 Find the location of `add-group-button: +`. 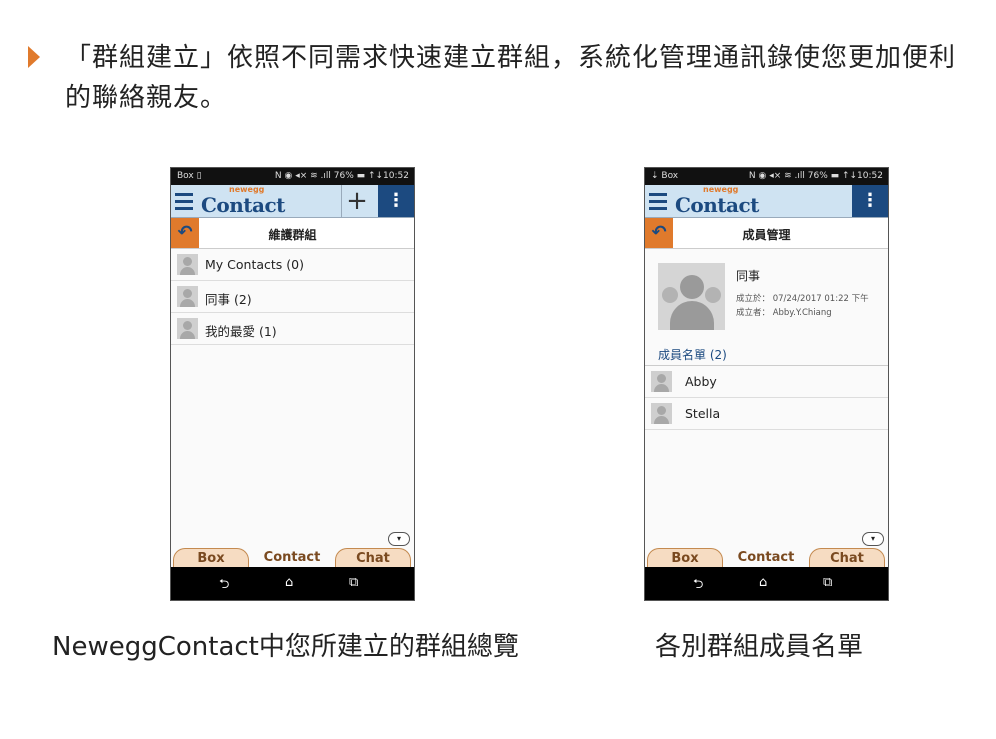

add-group-button: + is located at coordinates (356, 201).